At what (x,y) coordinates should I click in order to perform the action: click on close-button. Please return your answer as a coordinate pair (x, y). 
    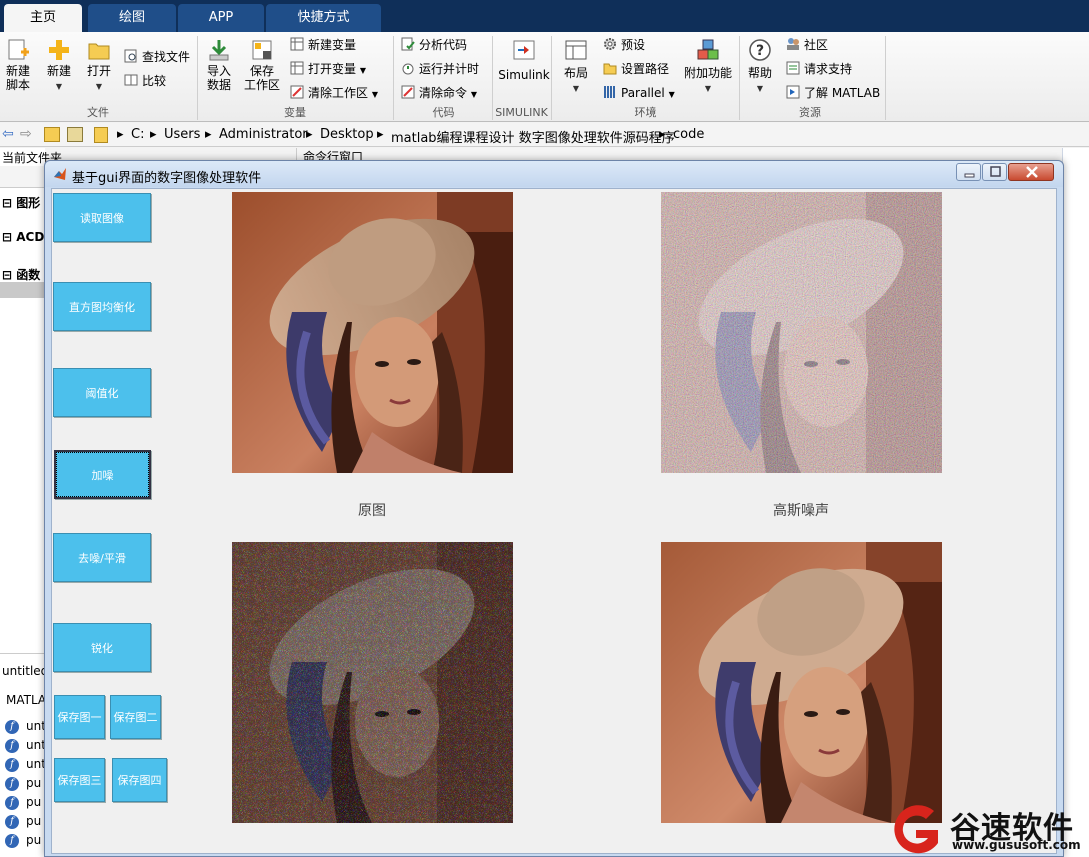
    Looking at the image, I should click on (1031, 172).